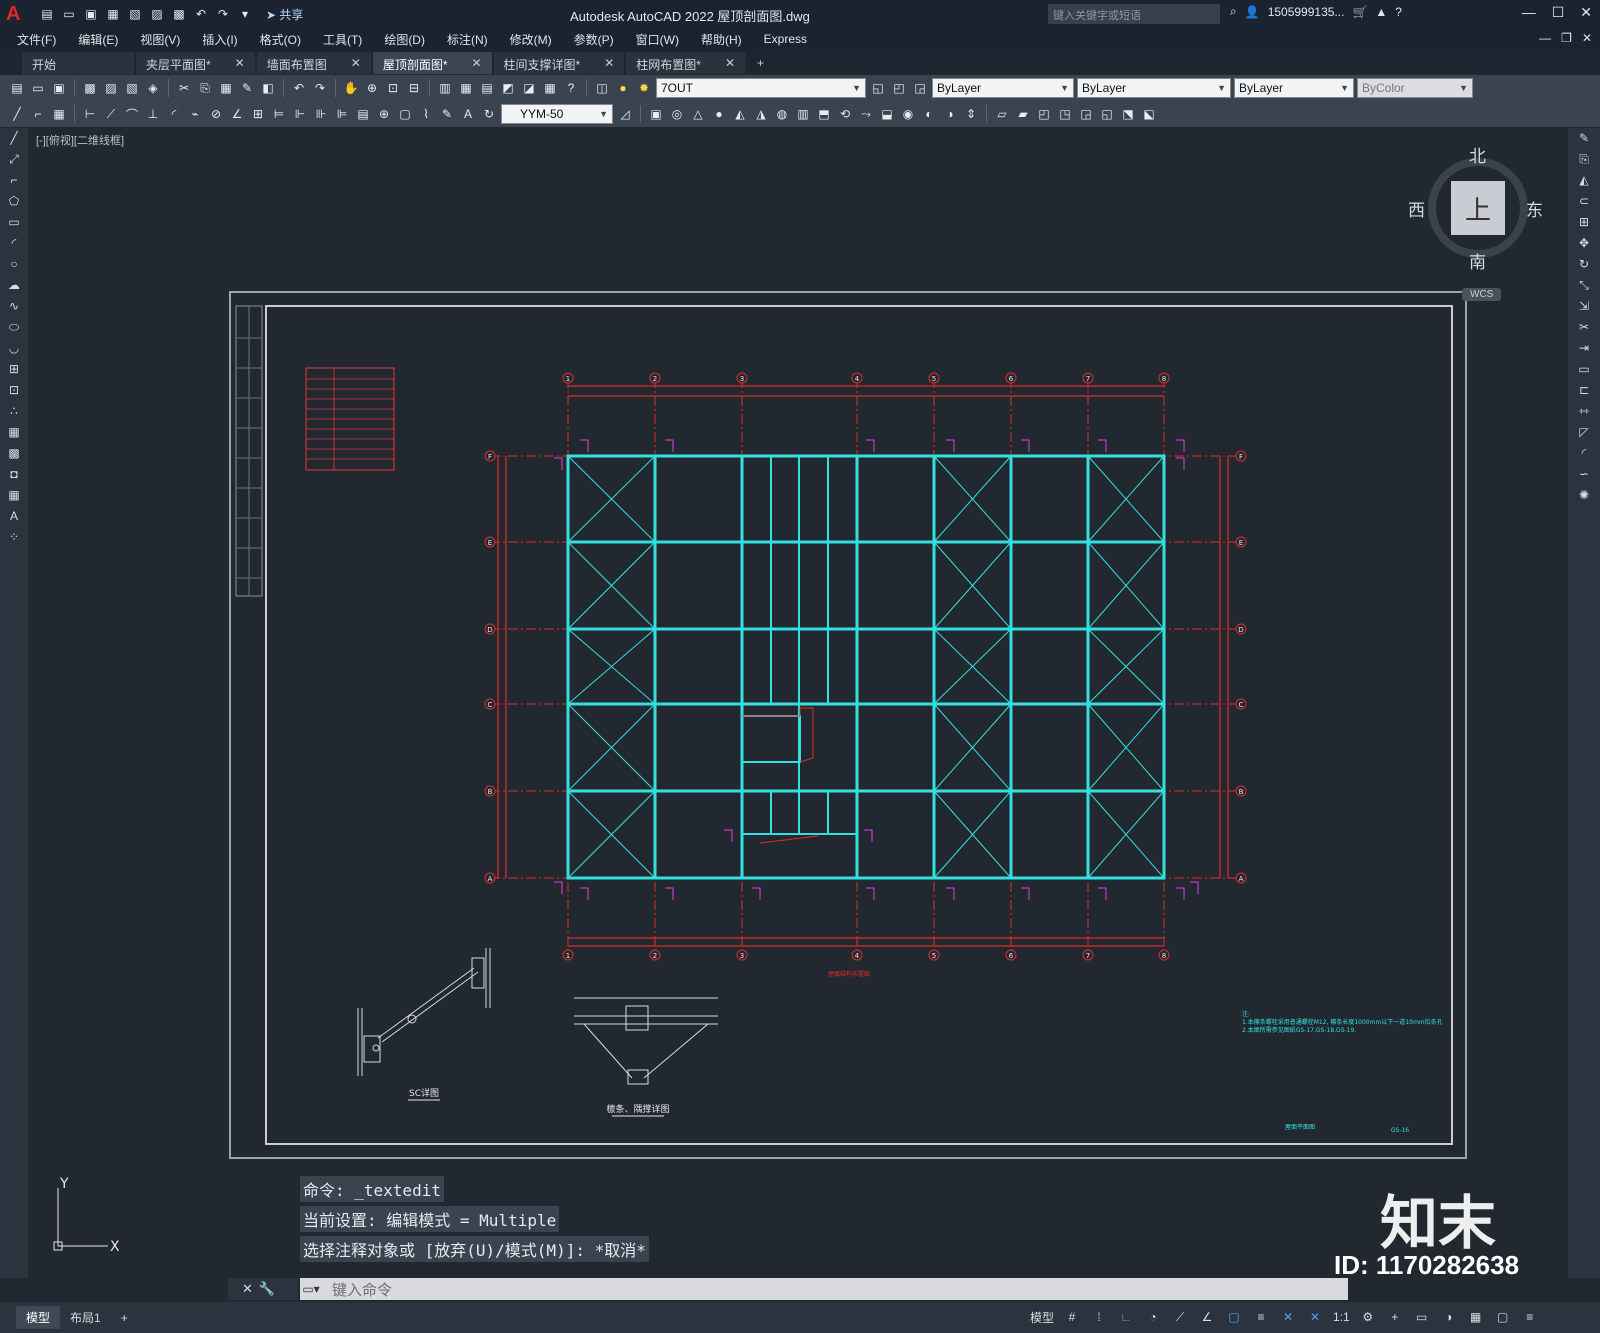  What do you see at coordinates (1584, 266) in the screenshot?
I see `rotate-icon: ↻` at bounding box center [1584, 266].